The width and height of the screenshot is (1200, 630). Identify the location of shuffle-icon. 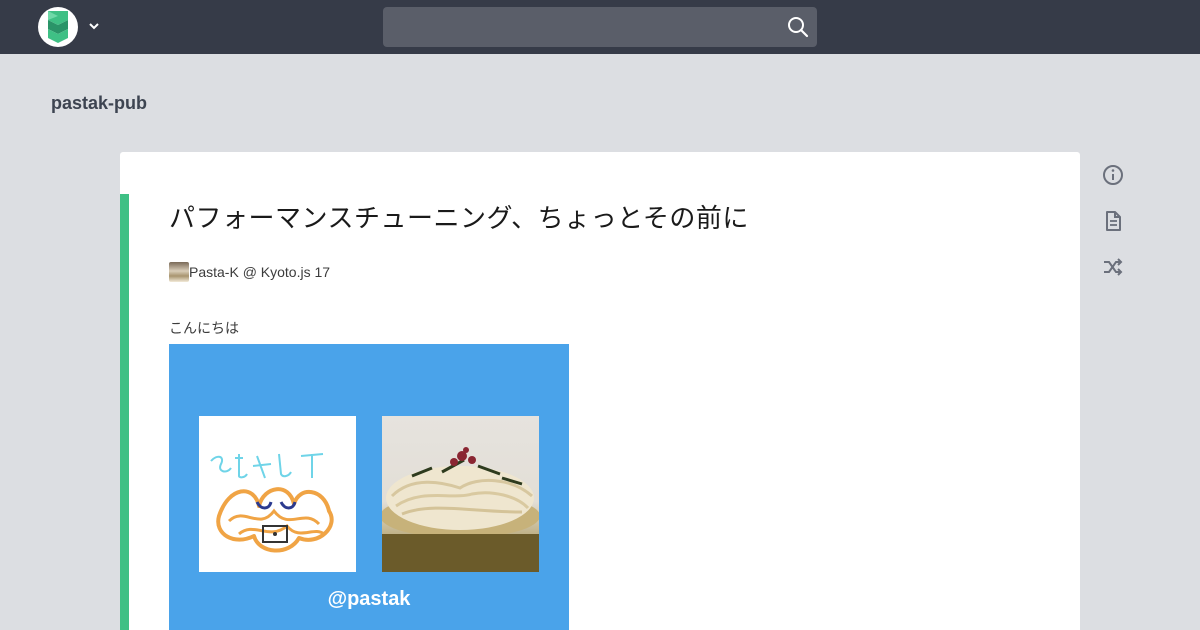
(1113, 267).